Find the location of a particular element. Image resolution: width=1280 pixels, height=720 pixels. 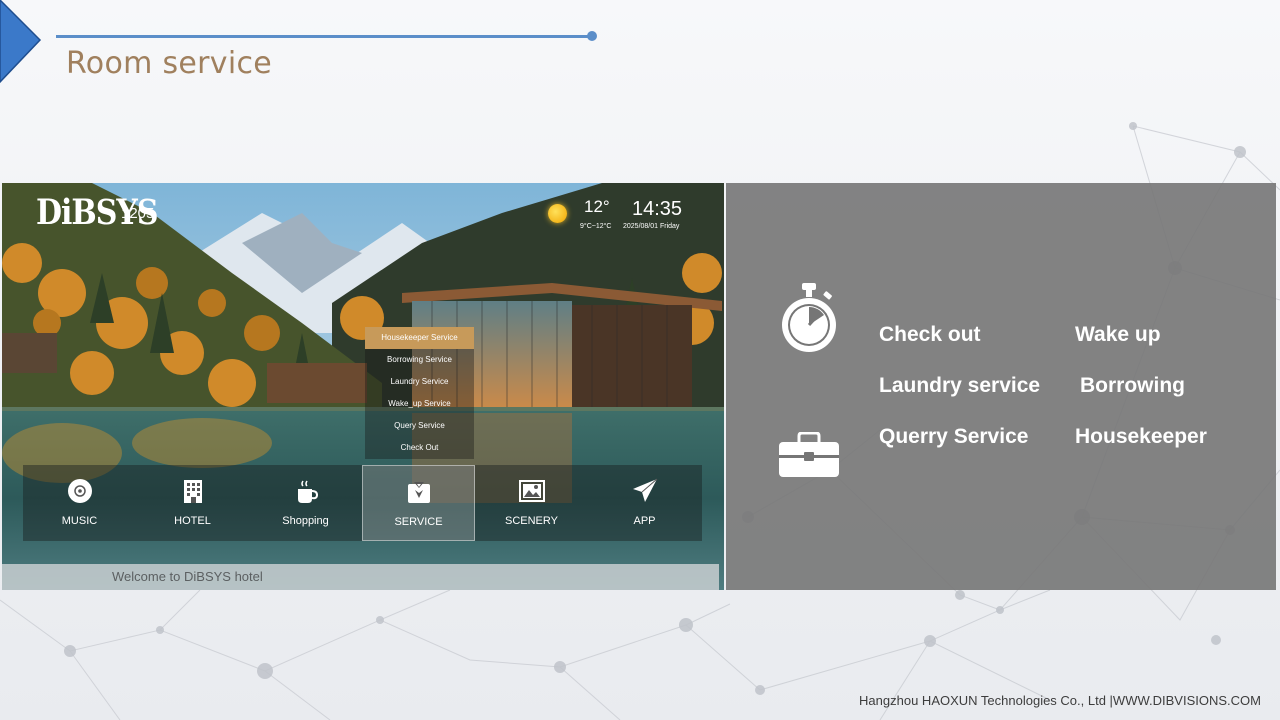

nav-item-scenery: SCENERY is located at coordinates (531, 503).